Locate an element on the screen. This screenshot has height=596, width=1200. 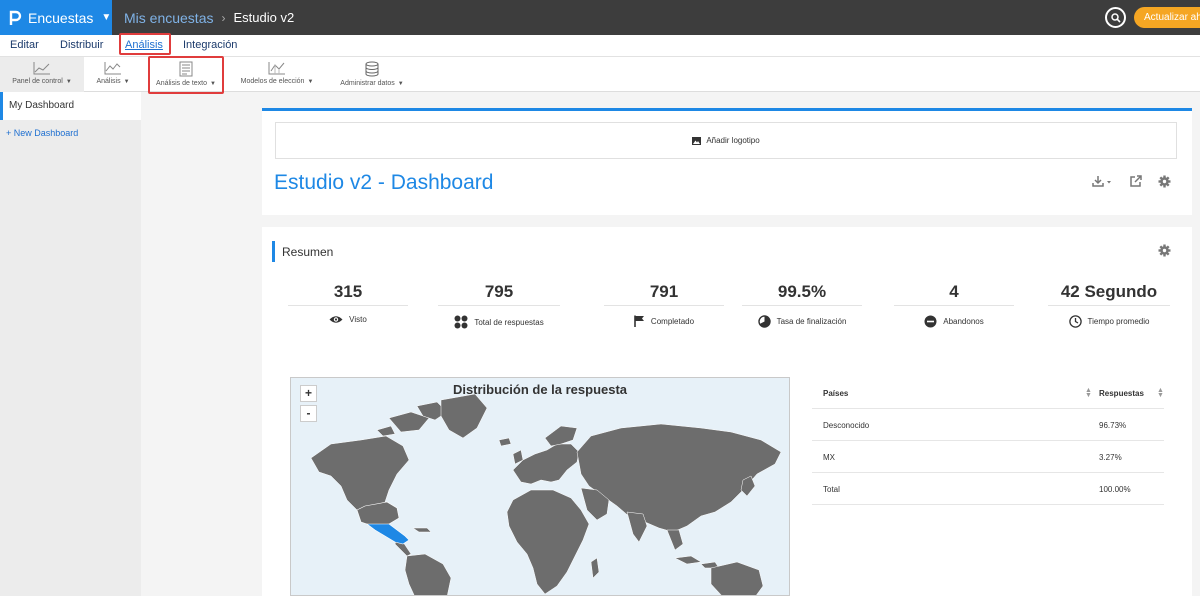
stat-label: Visto is located at coordinates (358, 319).